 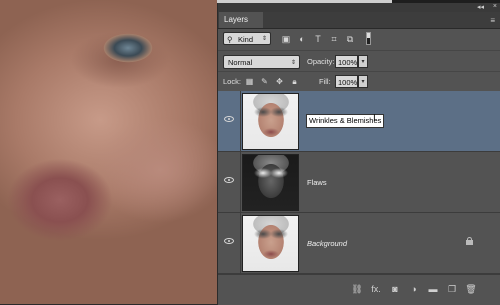 I want to click on fx-icon: fx., so click(x=376, y=289).